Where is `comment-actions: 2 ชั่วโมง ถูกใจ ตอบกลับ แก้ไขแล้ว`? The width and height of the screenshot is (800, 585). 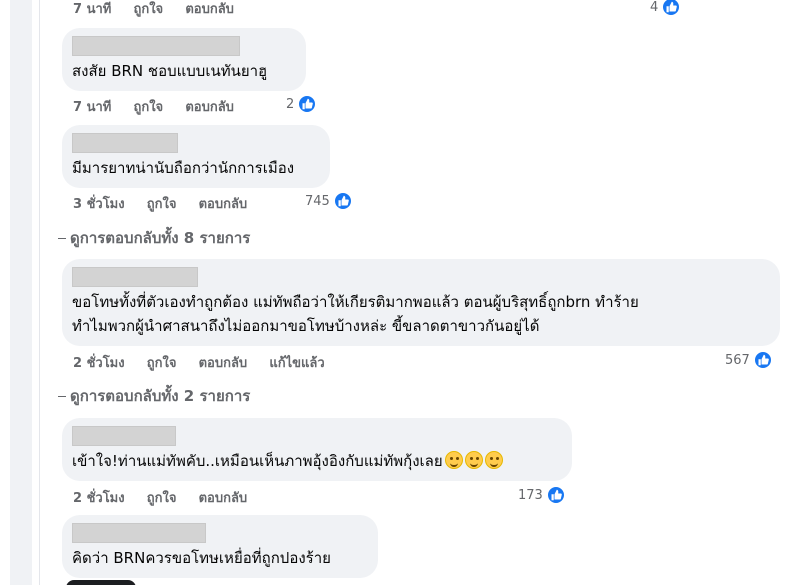 comment-actions: 2 ชั่วโมง ถูกใจ ตอบกลับ แก้ไขแล้ว is located at coordinates (208, 362).